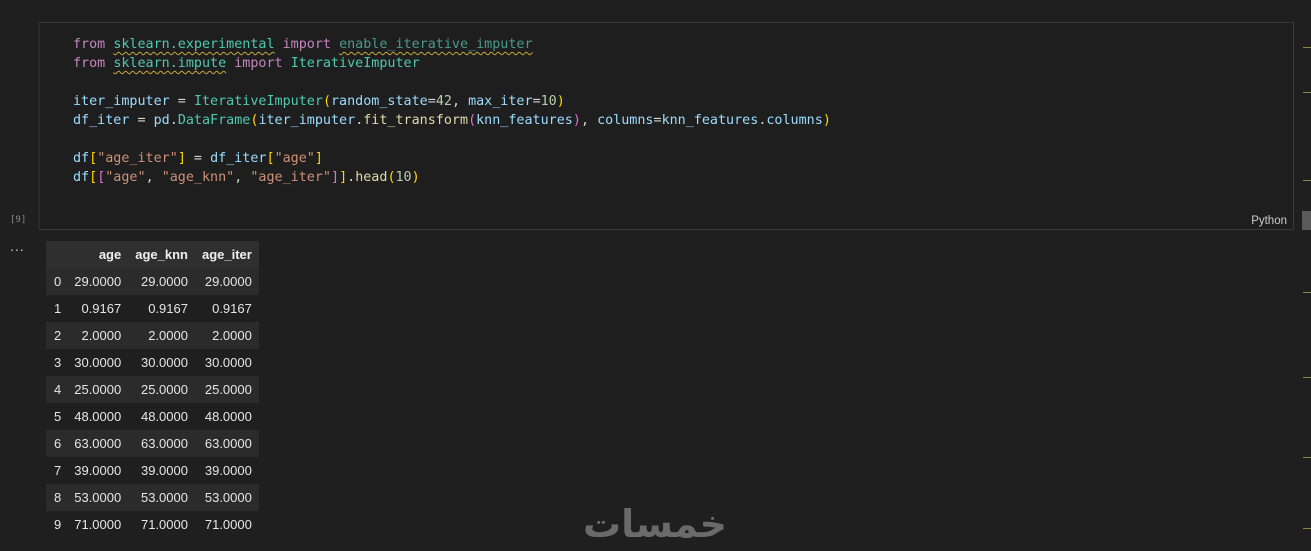  Describe the element at coordinates (56, 254) in the screenshot. I see `index-header` at that location.